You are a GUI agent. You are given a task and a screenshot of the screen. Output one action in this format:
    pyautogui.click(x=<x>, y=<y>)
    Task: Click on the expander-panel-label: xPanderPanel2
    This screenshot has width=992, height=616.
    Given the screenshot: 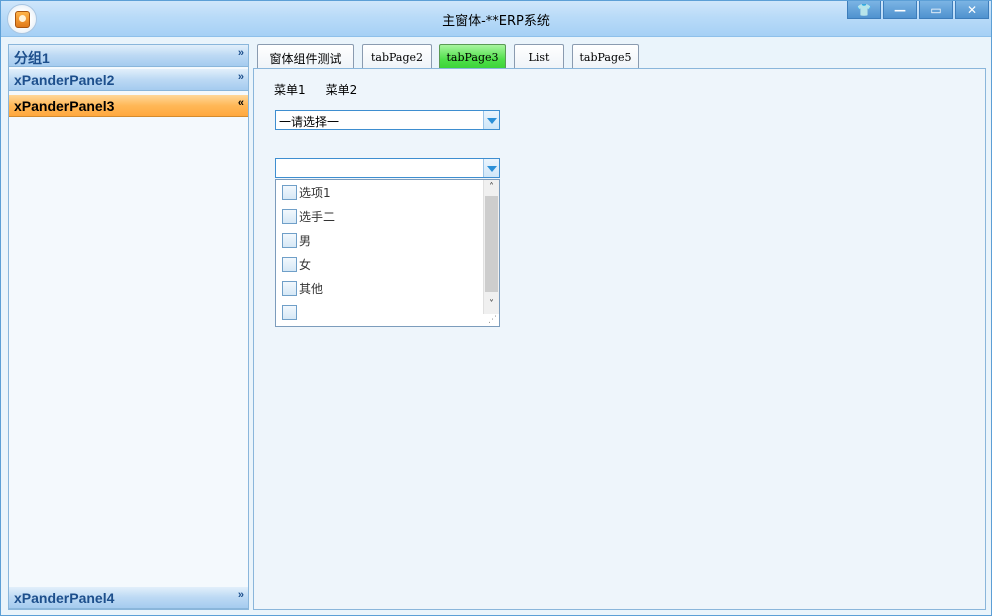 What is the action you would take?
    pyautogui.click(x=64, y=80)
    